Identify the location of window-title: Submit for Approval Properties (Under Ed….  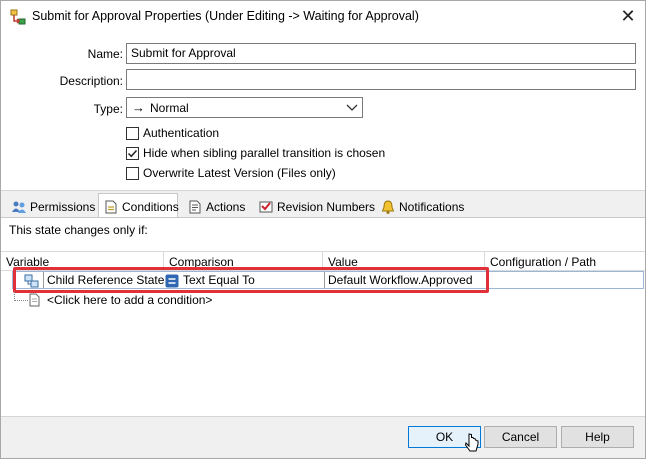
(225, 16).